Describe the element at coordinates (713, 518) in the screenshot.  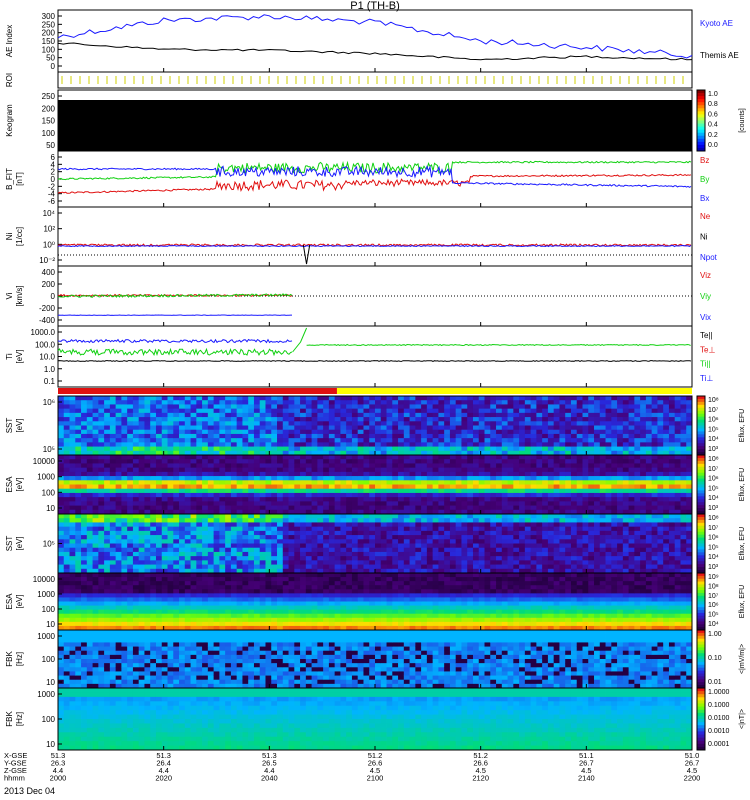
I see `sst_elec-colorbar-tick: 10⁸` at that location.